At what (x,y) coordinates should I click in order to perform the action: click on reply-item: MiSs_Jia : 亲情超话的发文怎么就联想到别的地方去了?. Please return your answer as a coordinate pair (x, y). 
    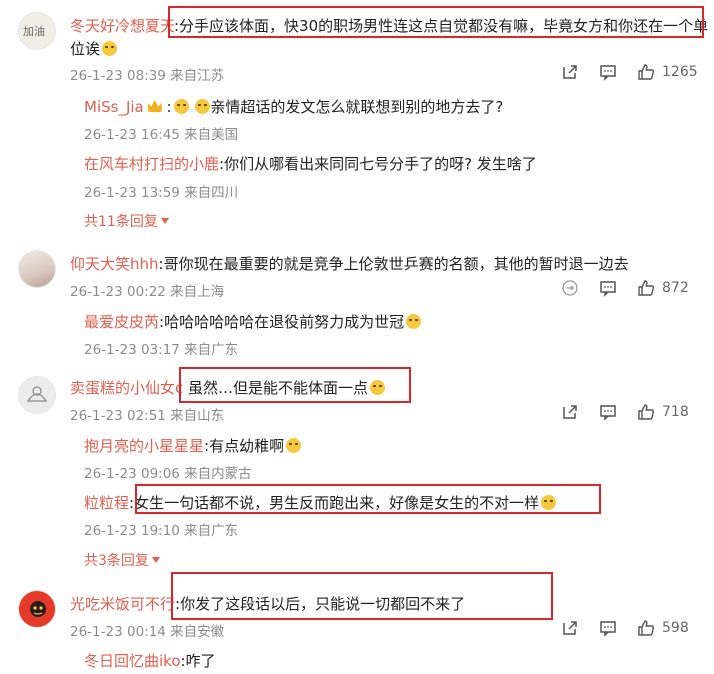
    Looking at the image, I should click on (294, 107).